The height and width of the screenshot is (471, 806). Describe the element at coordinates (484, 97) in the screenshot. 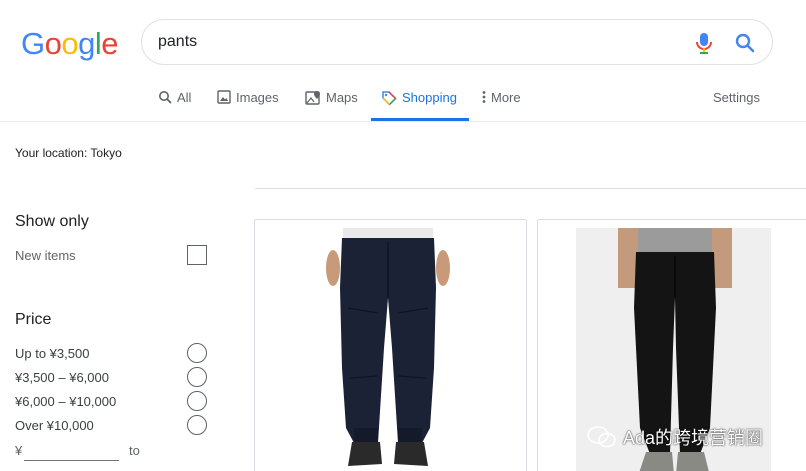

I see `more-vert-icon` at that location.